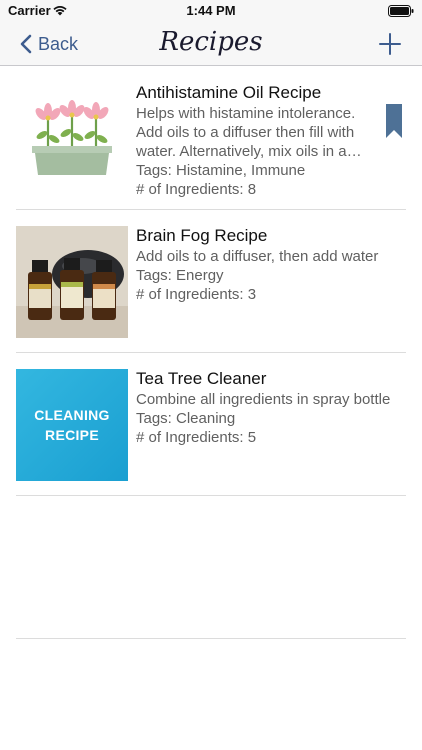 The image size is (422, 750). Describe the element at coordinates (202, 235) in the screenshot. I see `recipe-title: Brain Fog Recipe` at that location.